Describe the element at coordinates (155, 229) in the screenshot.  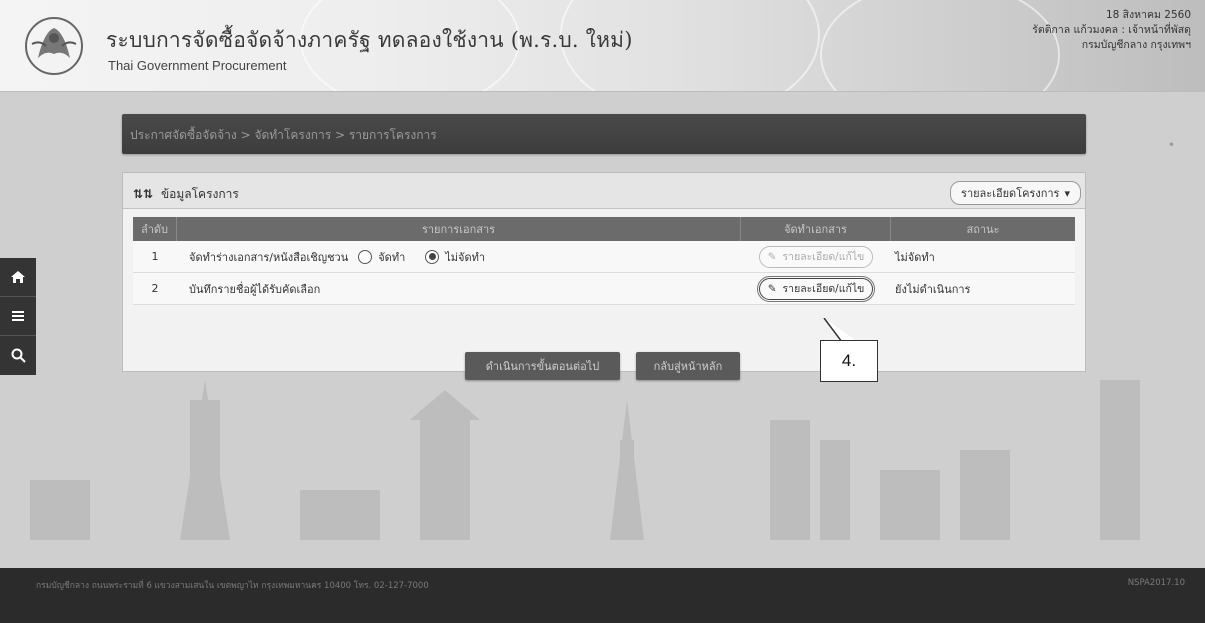
I see `col-no: ลำดับ` at that location.